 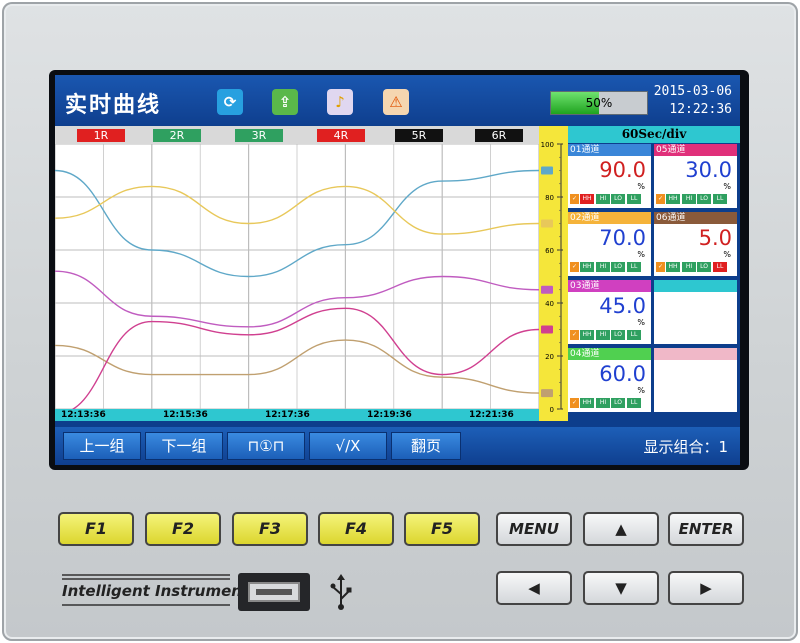 I want to click on channel-panel-title: 04通道, so click(x=609, y=354).